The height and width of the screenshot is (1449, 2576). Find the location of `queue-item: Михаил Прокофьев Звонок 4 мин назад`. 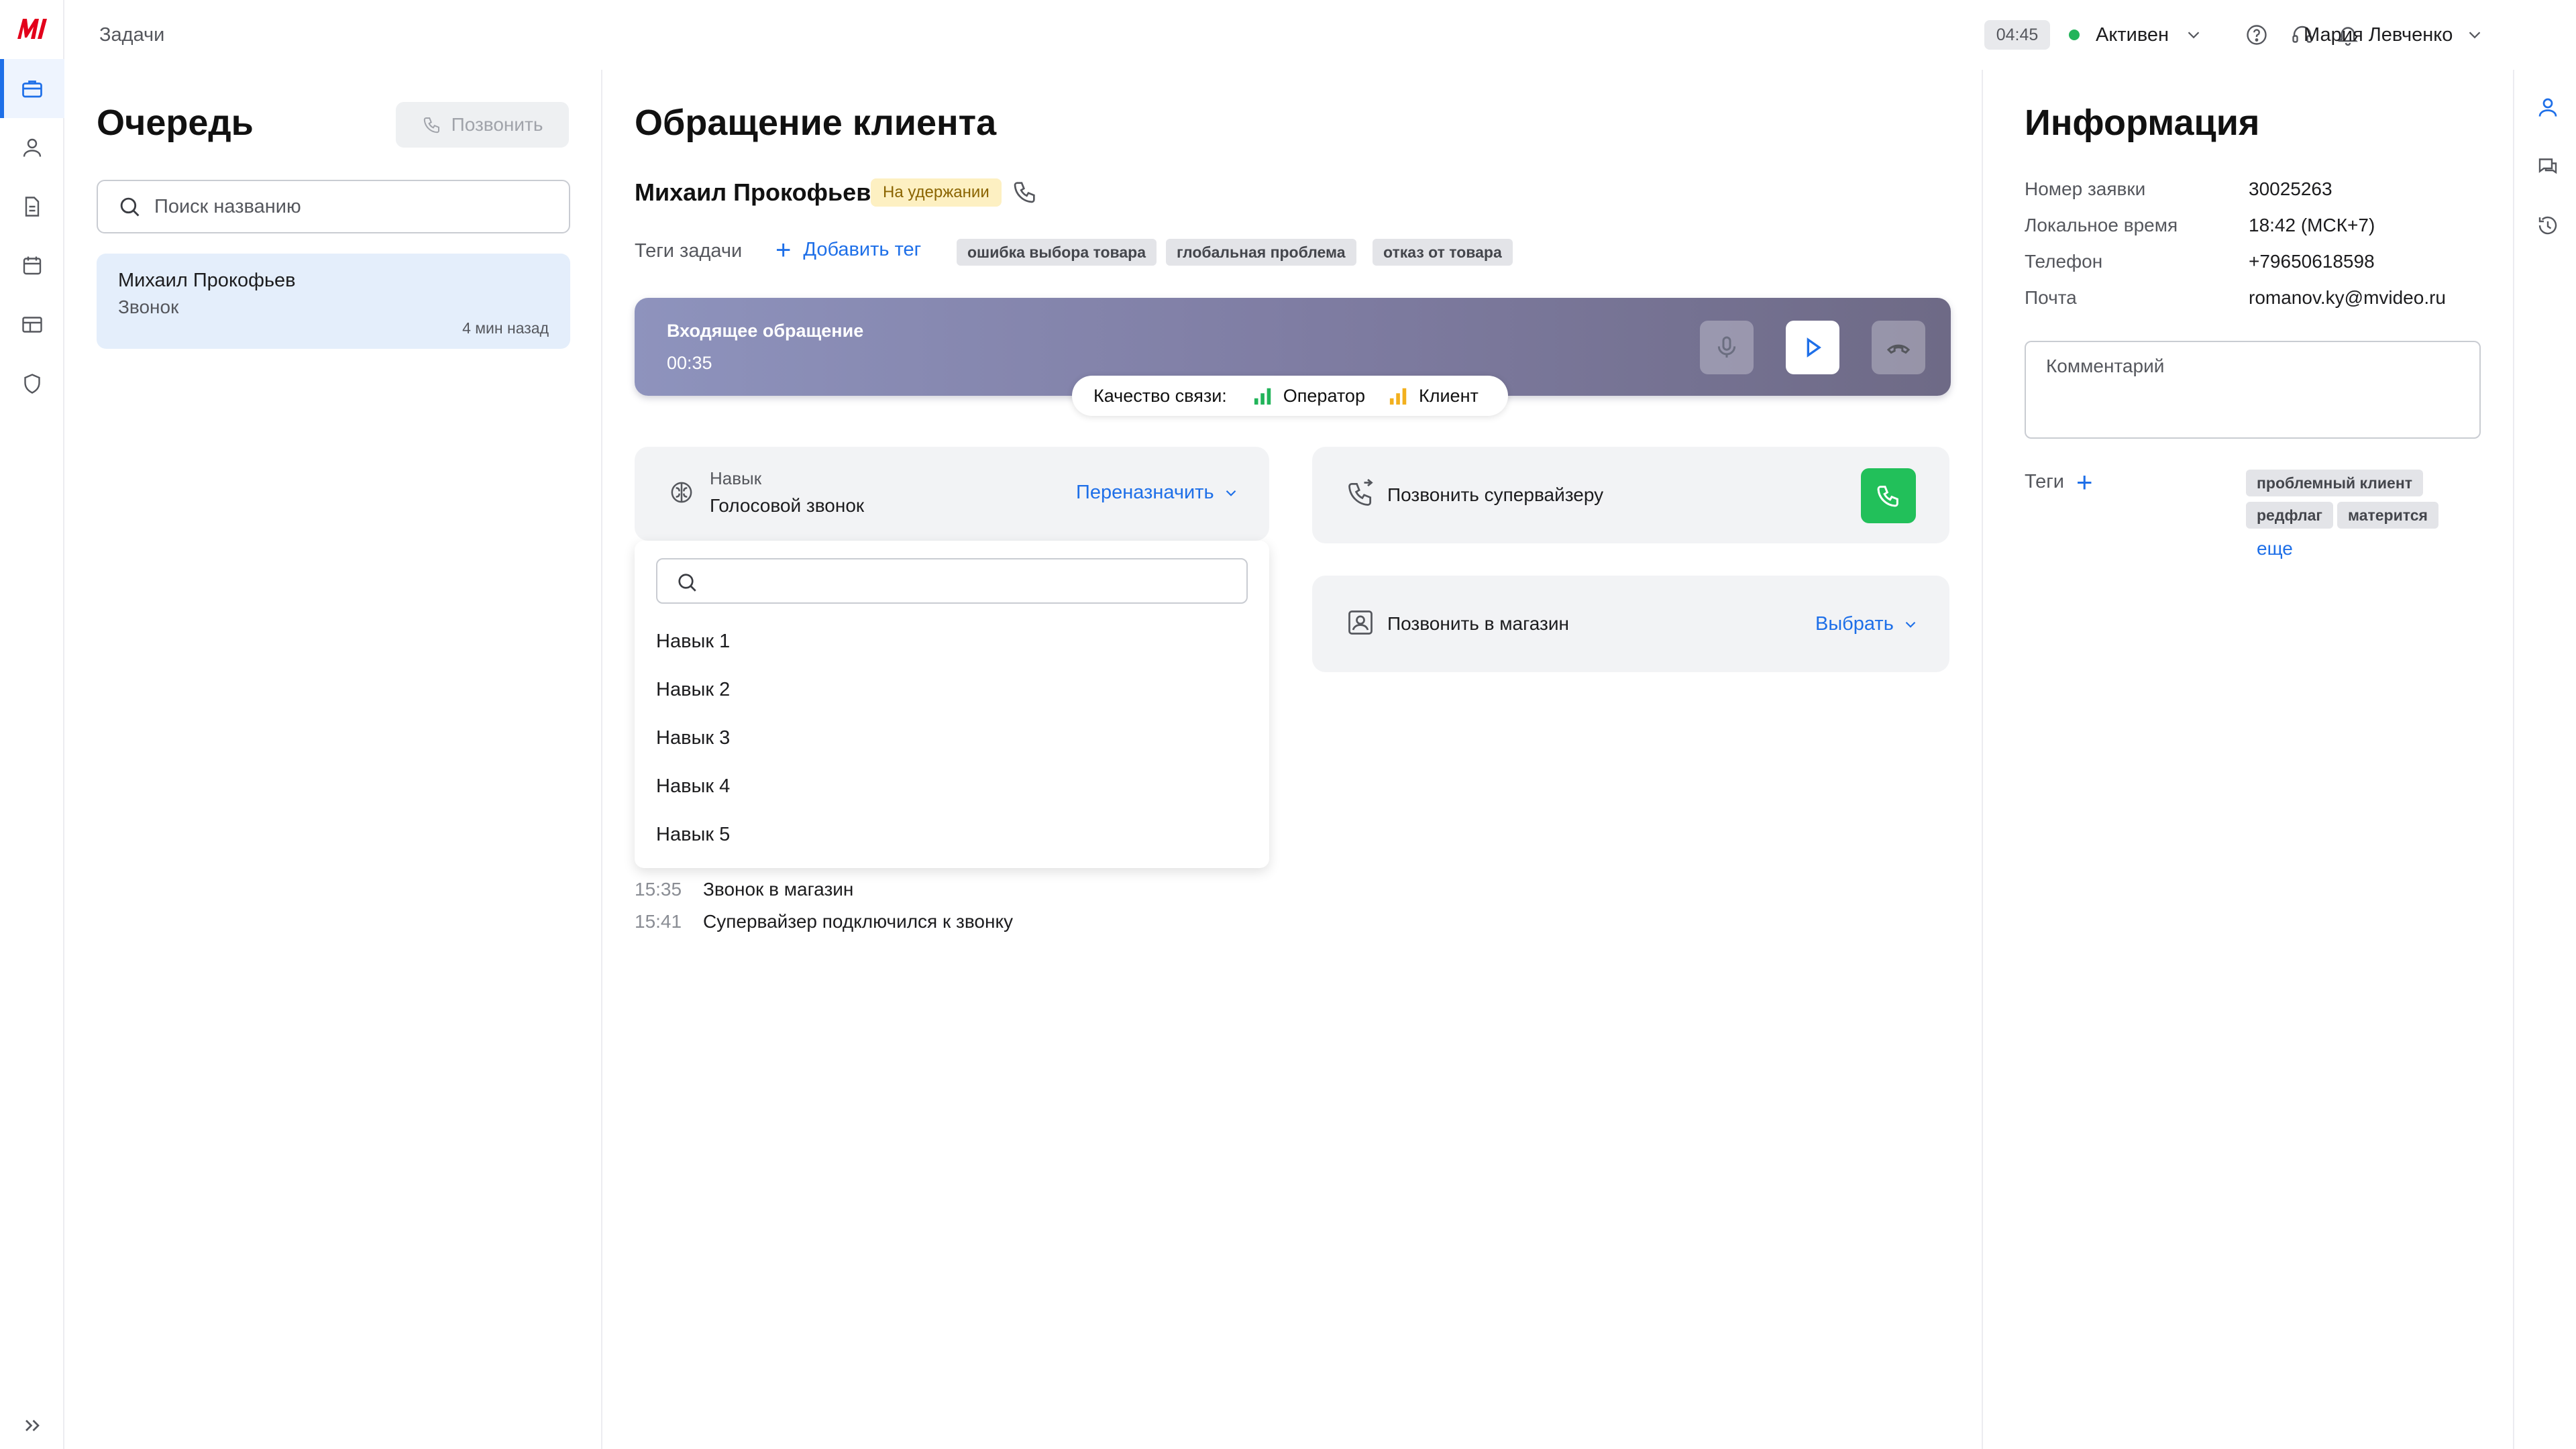

queue-item: Михаил Прокофьев Звонок 4 мин назад is located at coordinates (333, 301).